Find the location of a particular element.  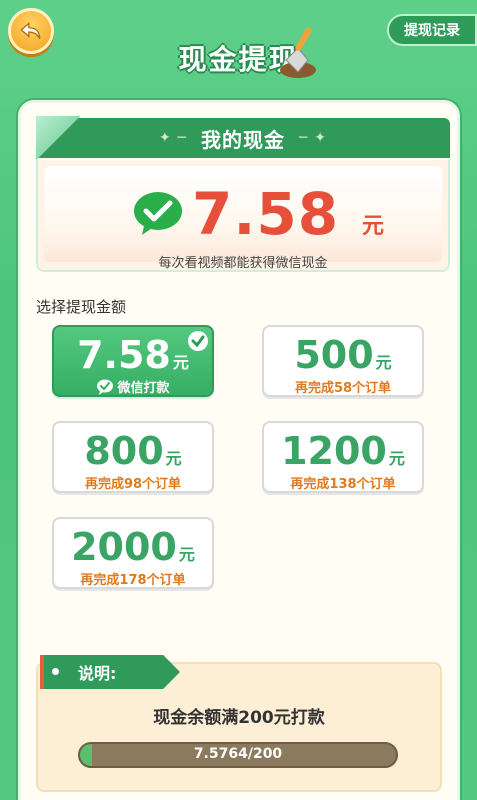

tag-dot-decoration is located at coordinates (55, 671).